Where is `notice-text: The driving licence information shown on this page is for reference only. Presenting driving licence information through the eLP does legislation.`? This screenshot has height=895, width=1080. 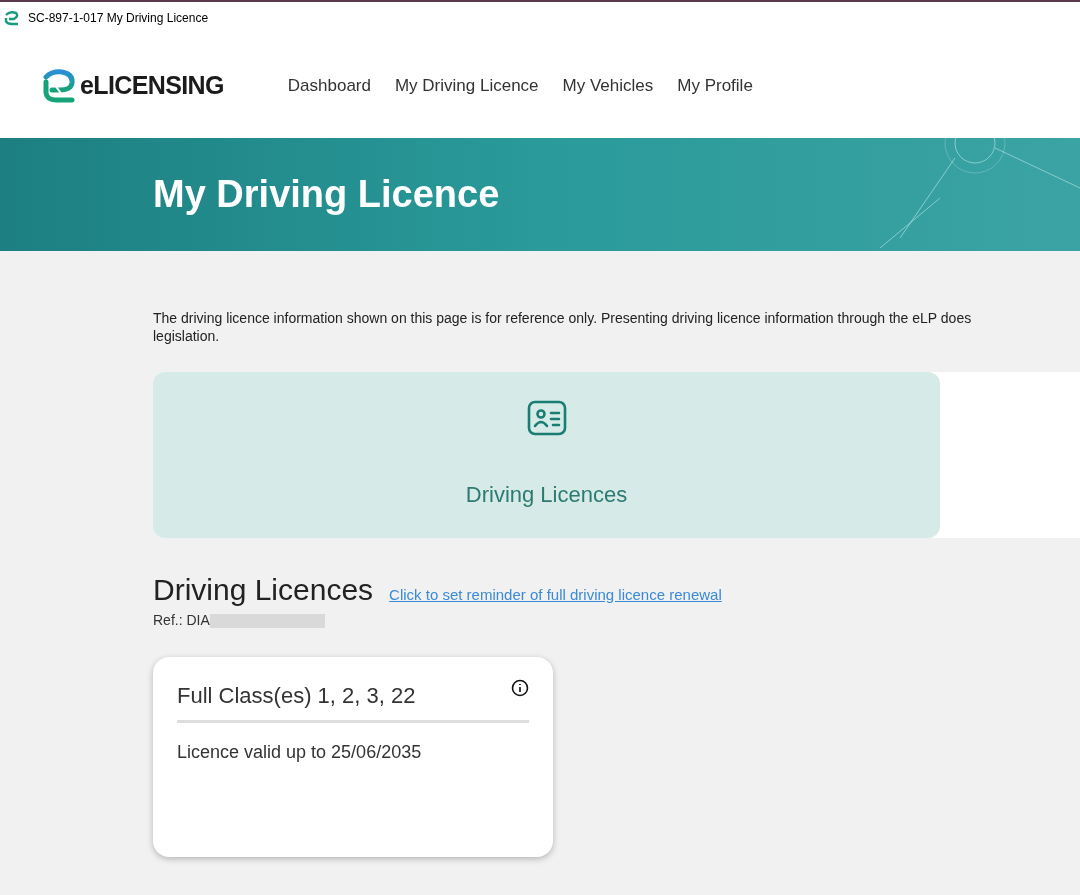
notice-text: The driving licence information shown on this page is for reference only. Presenting driving licence information through the eLP does legislation. is located at coordinates (563, 327).